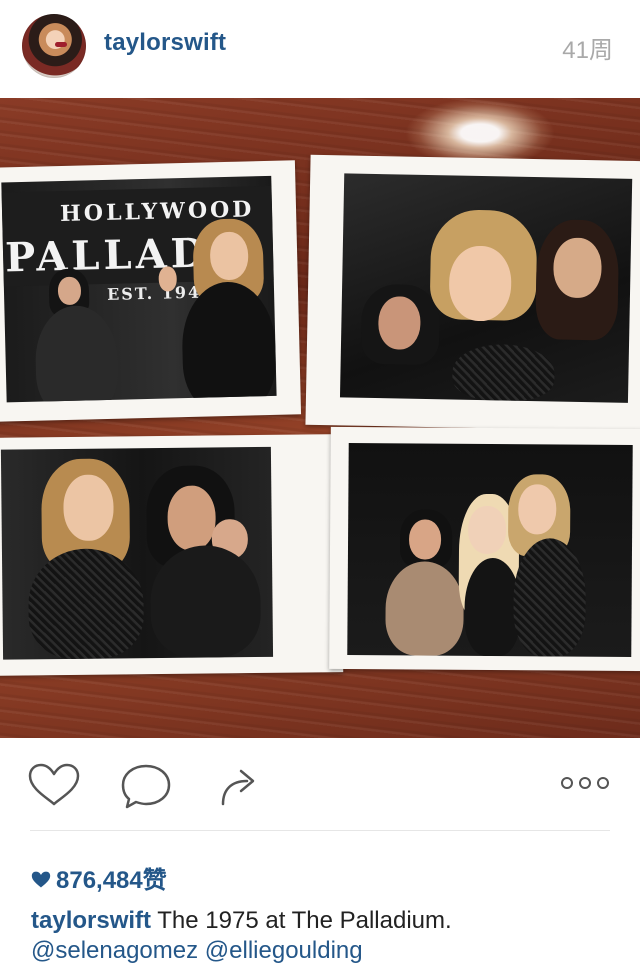 Image resolution: width=640 pixels, height=978 pixels. Describe the element at coordinates (107, 255) in the screenshot. I see `sign-text-palladium: PALLAD` at that location.